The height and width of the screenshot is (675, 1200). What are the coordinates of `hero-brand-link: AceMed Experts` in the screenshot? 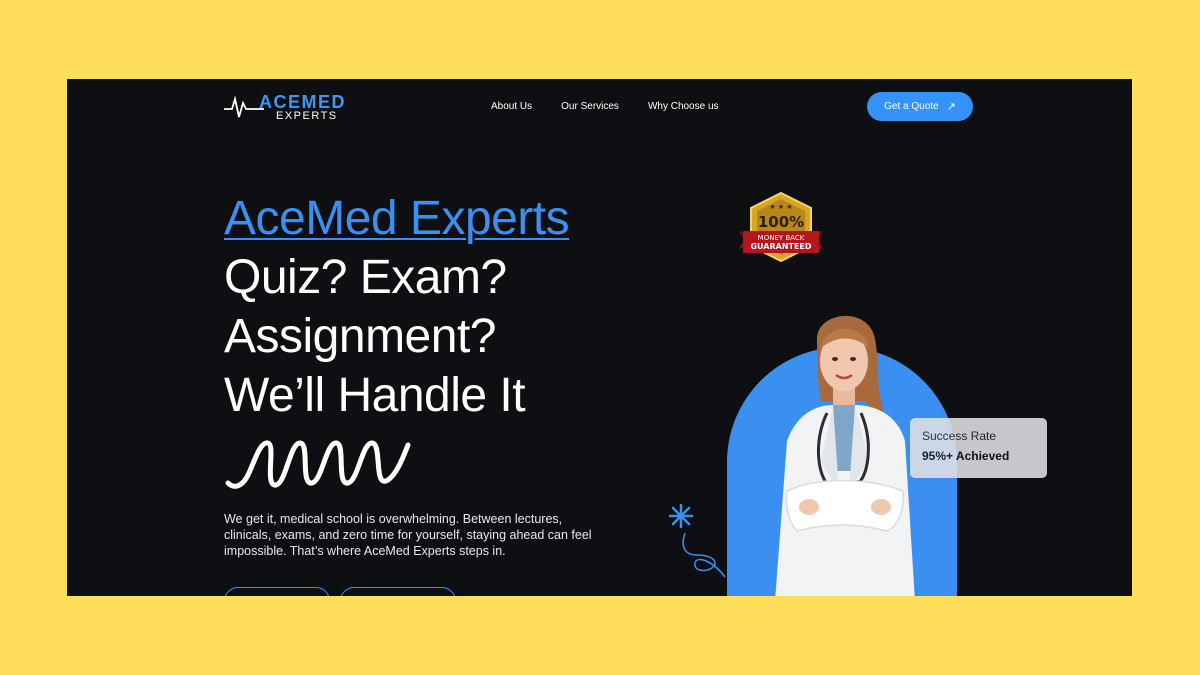 It's located at (397, 218).